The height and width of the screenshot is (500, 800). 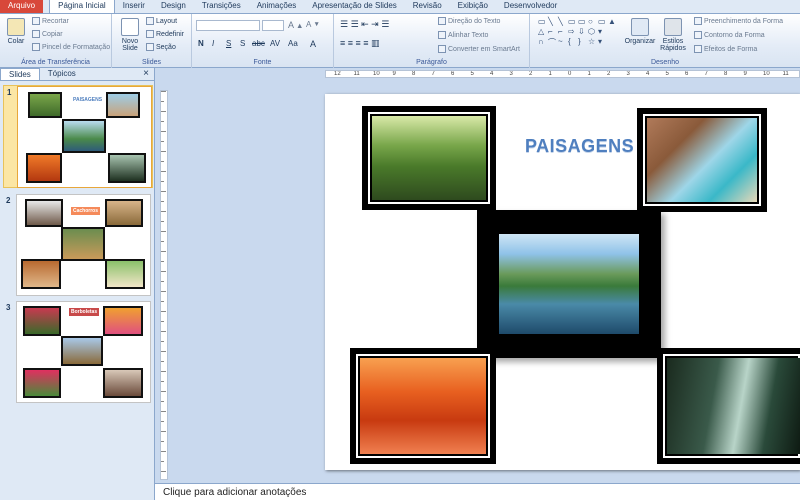 What do you see at coordinates (364, 24) in the screenshot?
I see `bullets-button: ☰ ☰ ⇤ ⇥ ☰` at bounding box center [364, 24].